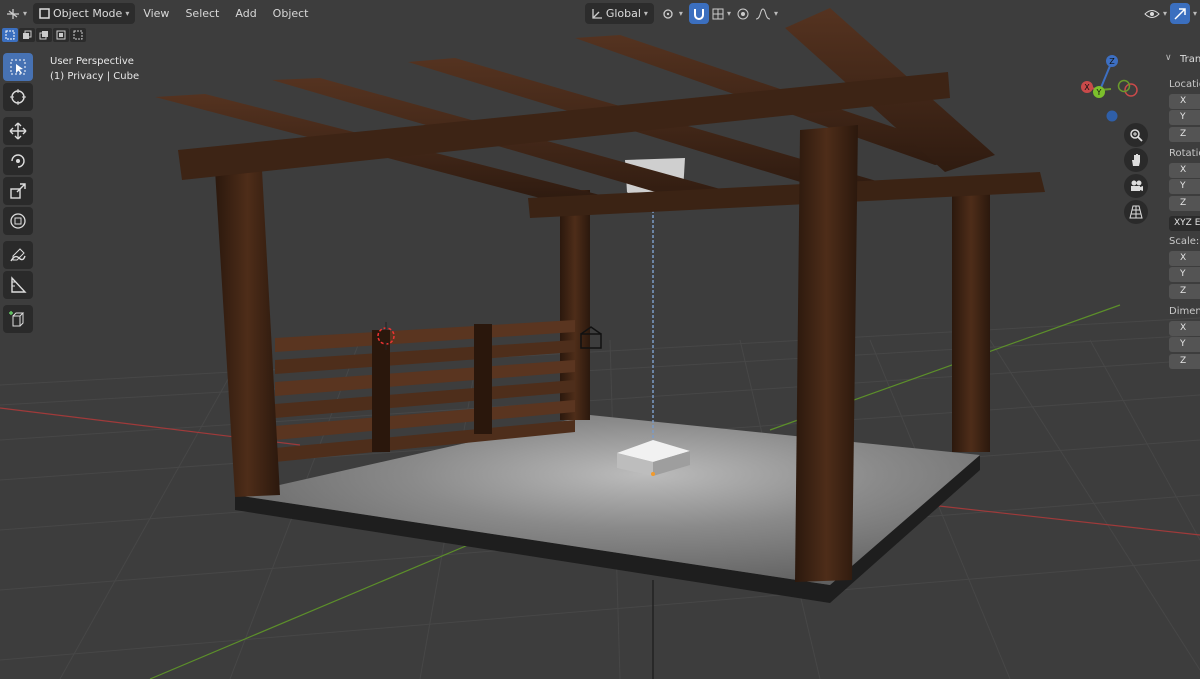 This screenshot has width=1200, height=679. I want to click on x-axis-label: X, so click(1087, 87).